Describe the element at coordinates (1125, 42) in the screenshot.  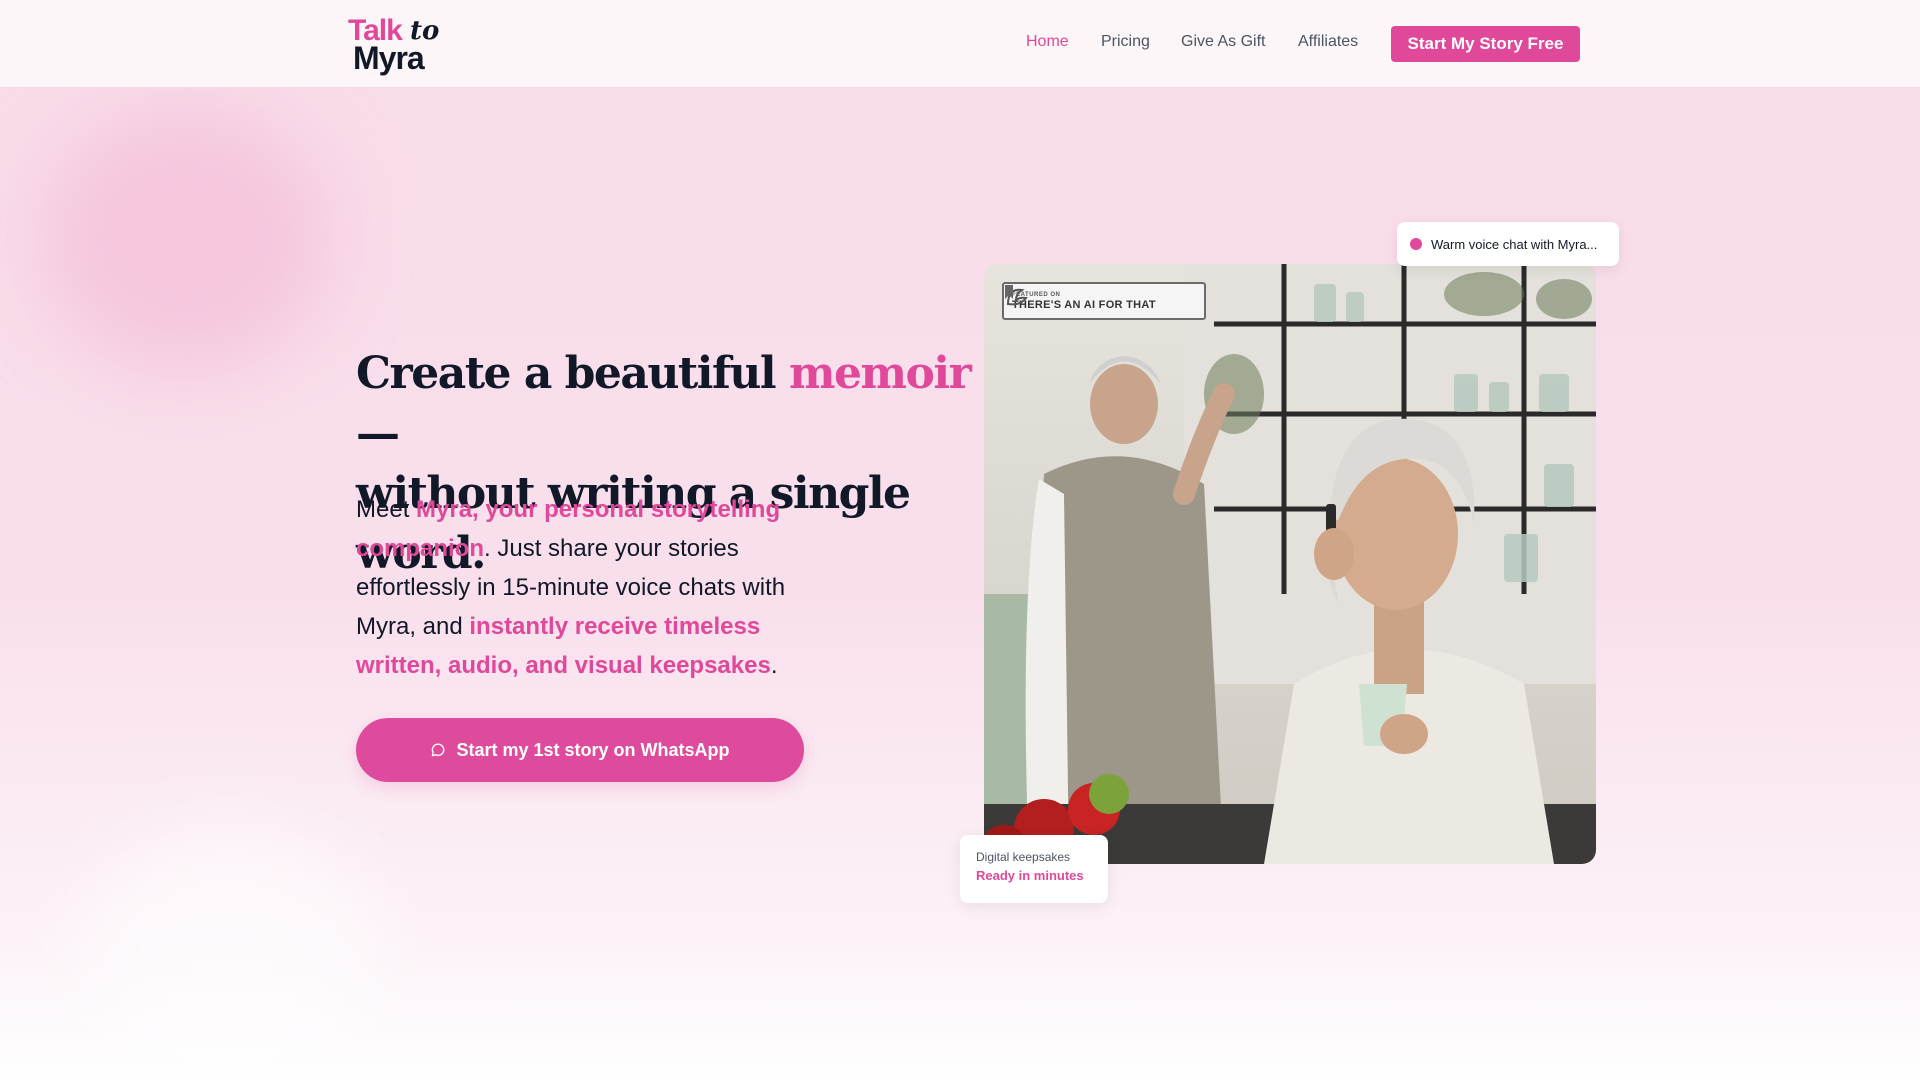
I see `nav-pricing: Pricing` at that location.